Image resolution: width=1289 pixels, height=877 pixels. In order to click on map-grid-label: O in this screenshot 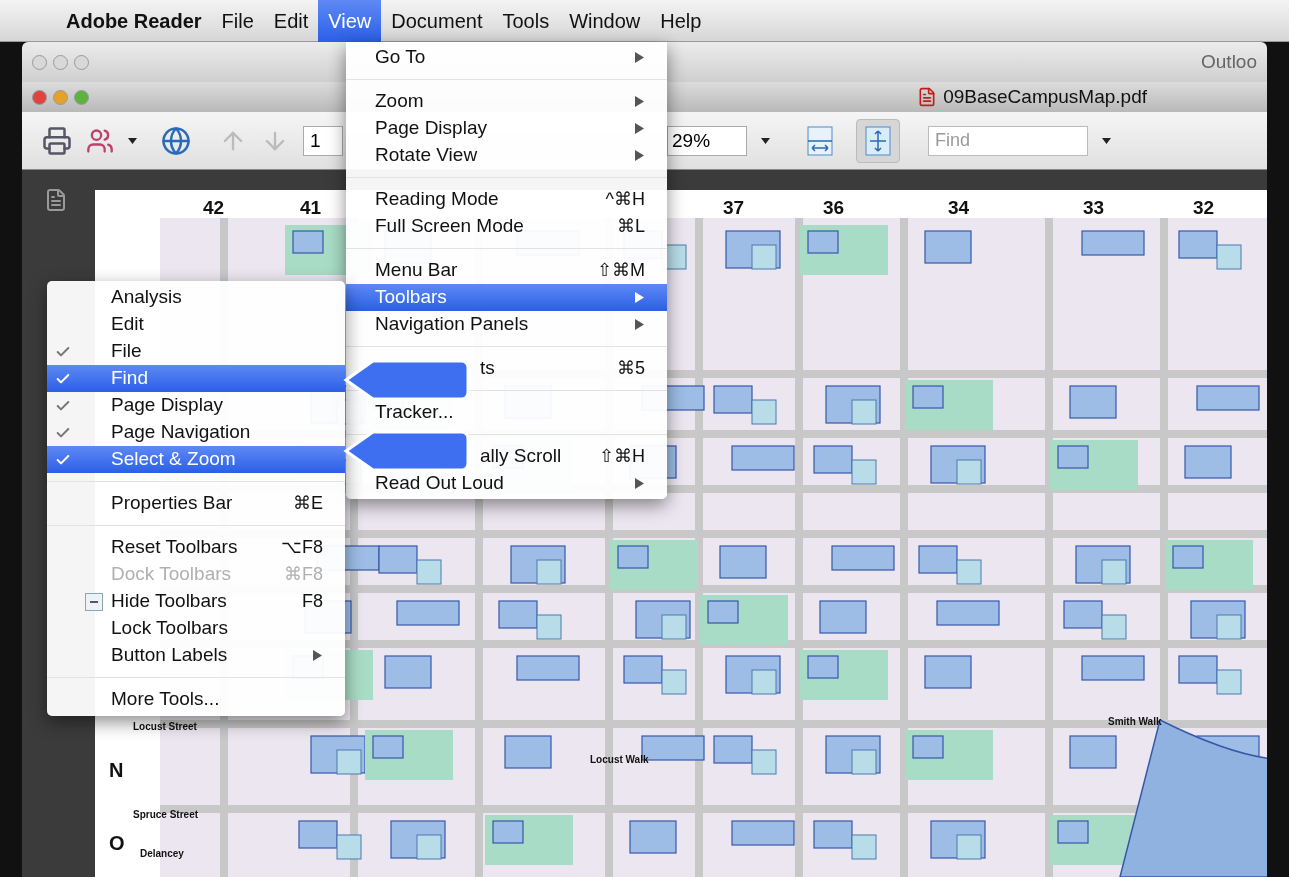, I will do `click(117, 843)`.